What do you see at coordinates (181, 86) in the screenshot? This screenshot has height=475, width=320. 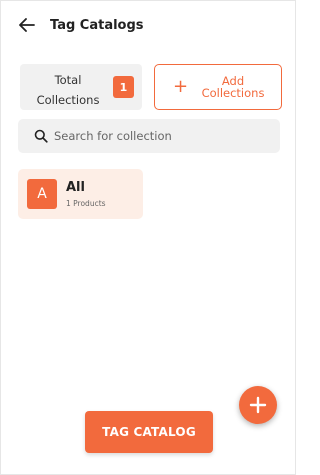 I see `plus-icon: +` at bounding box center [181, 86].